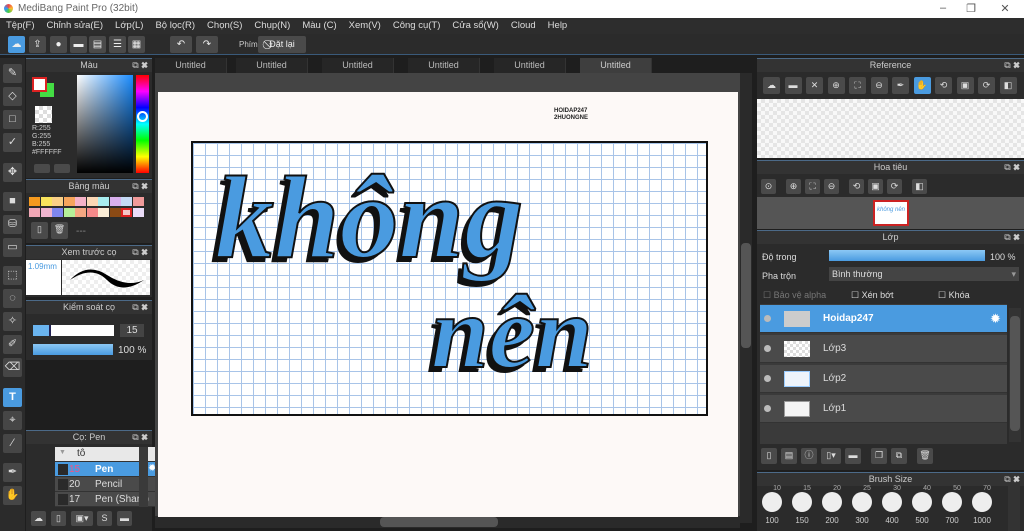 The image size is (1024, 531). I want to click on lasso-tool-icon: ◌, so click(12, 298).